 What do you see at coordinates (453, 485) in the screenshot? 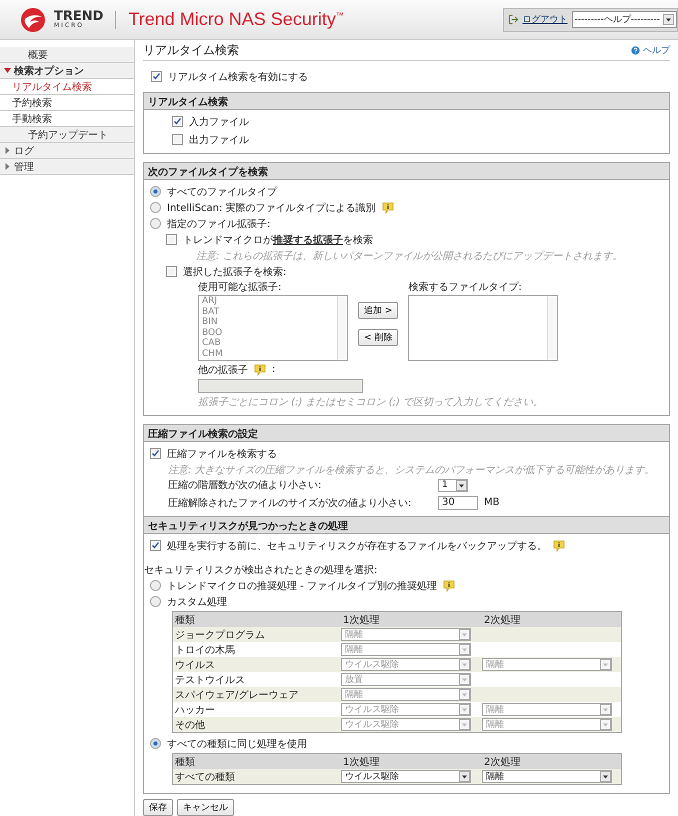
I see `dropdown: 1` at bounding box center [453, 485].